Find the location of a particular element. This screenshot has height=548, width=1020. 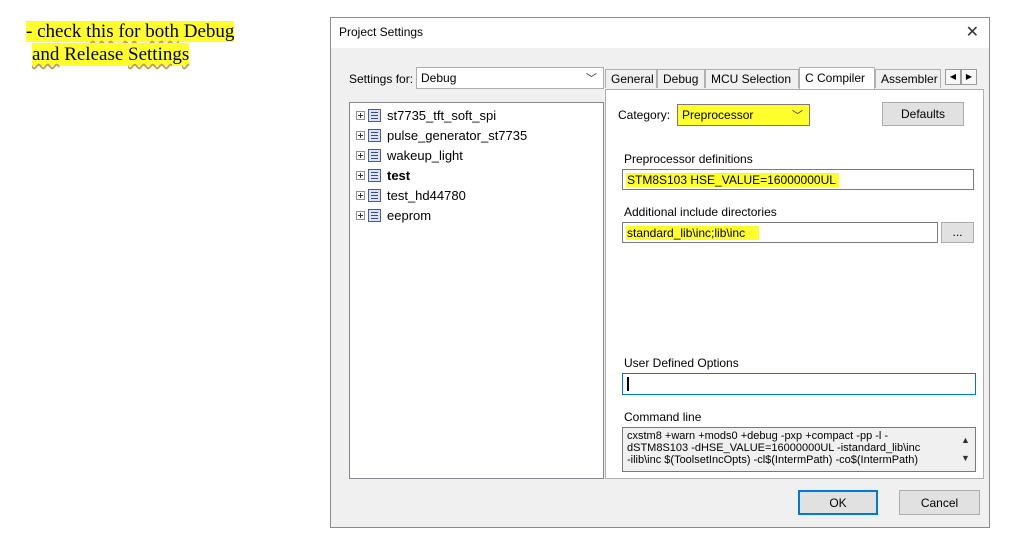

note-line-1: - check this for both Debug is located at coordinates (130, 31).